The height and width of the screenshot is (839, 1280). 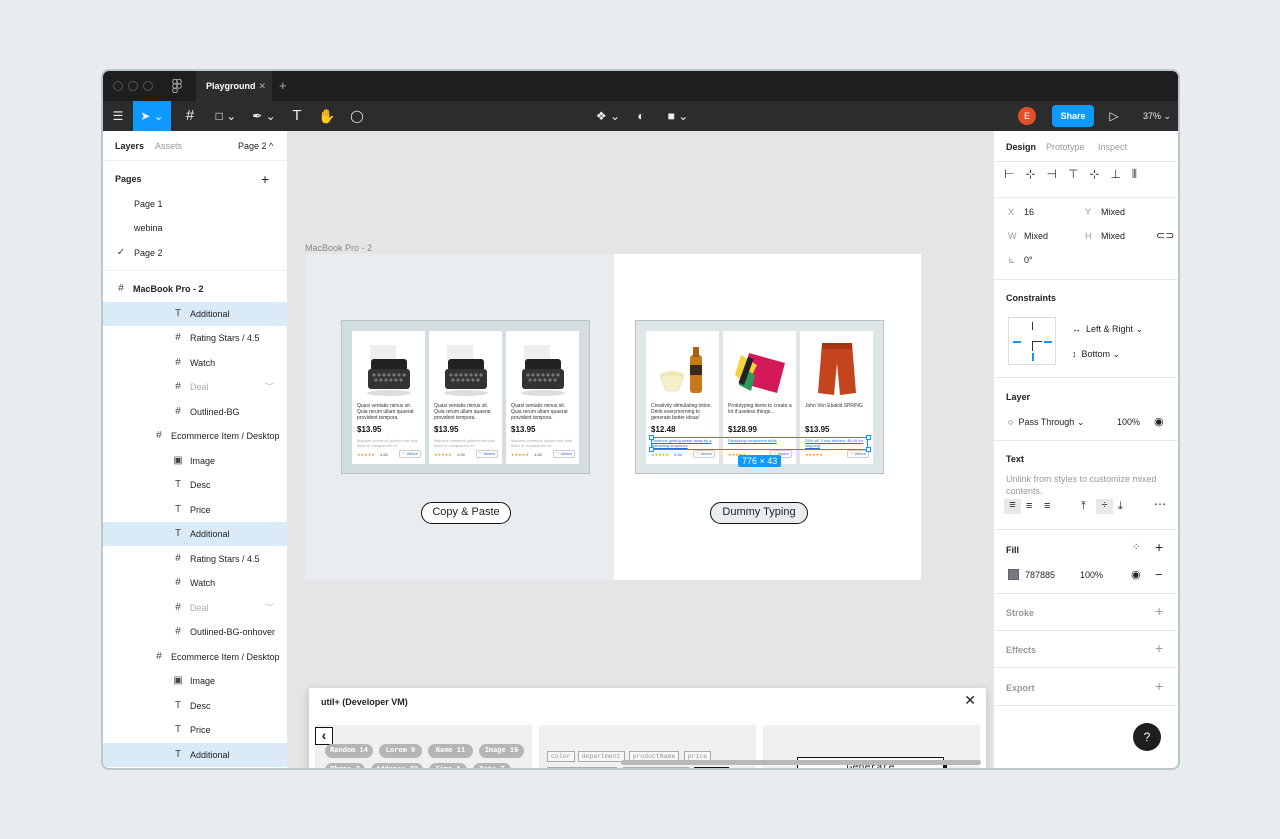 I want to click on frame-tool-icon: #, so click(x=190, y=116).